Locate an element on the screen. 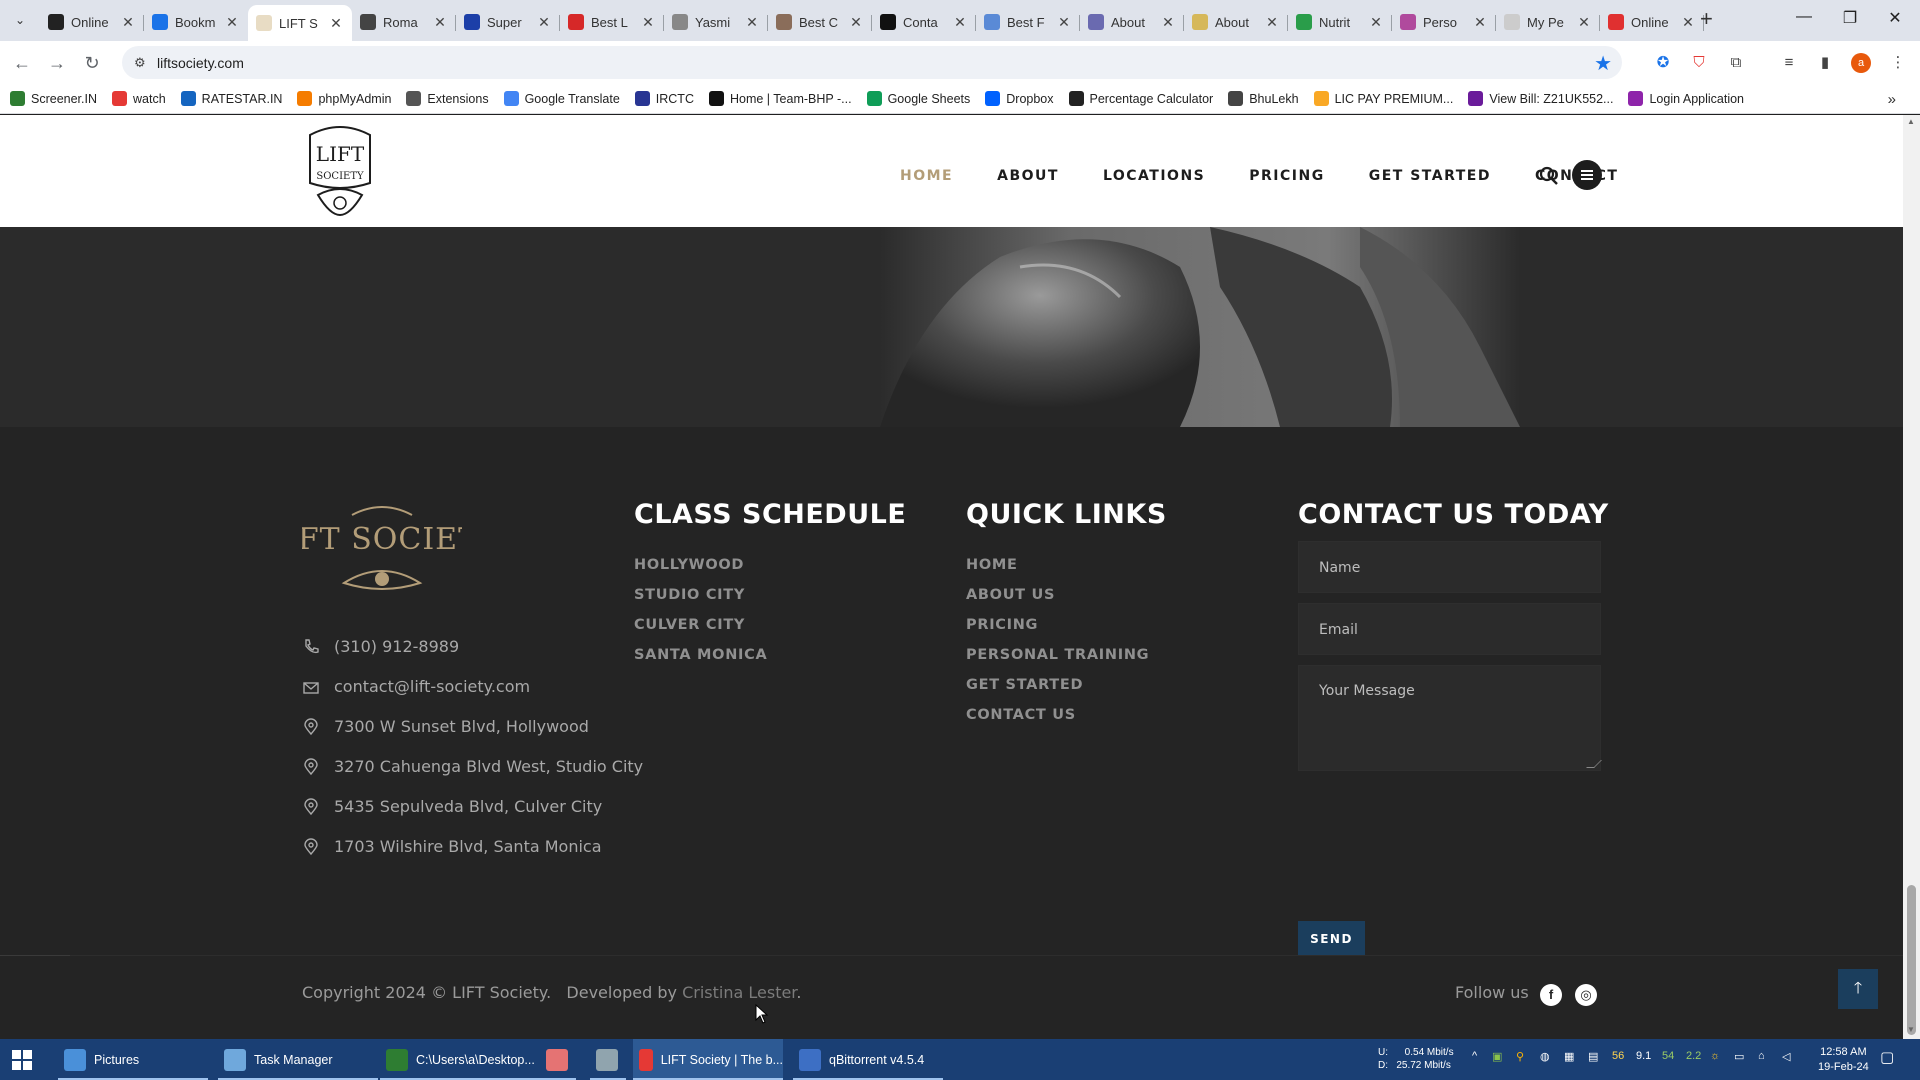 This screenshot has height=1080, width=1920. quick-link: ABOUT US is located at coordinates (1010, 595).